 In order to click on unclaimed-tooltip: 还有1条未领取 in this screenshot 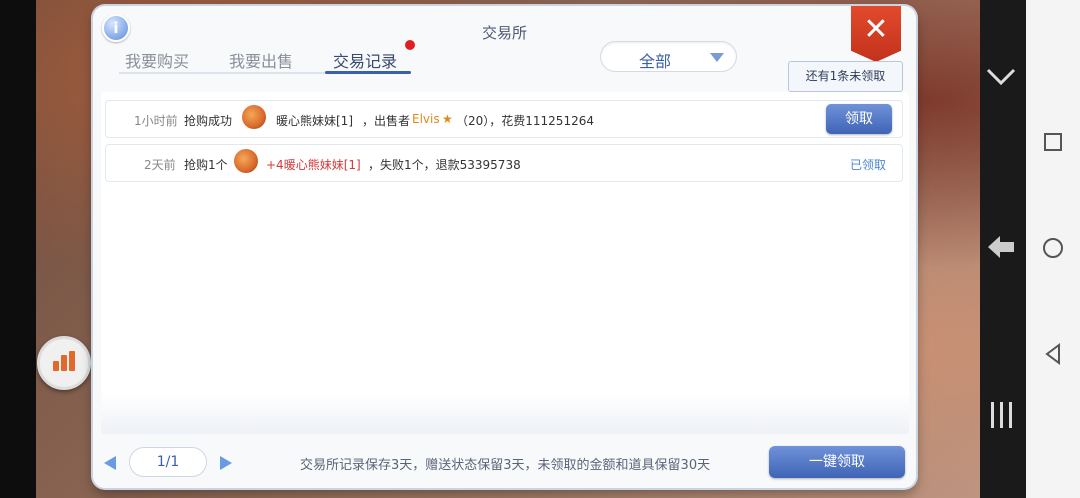, I will do `click(845, 76)`.